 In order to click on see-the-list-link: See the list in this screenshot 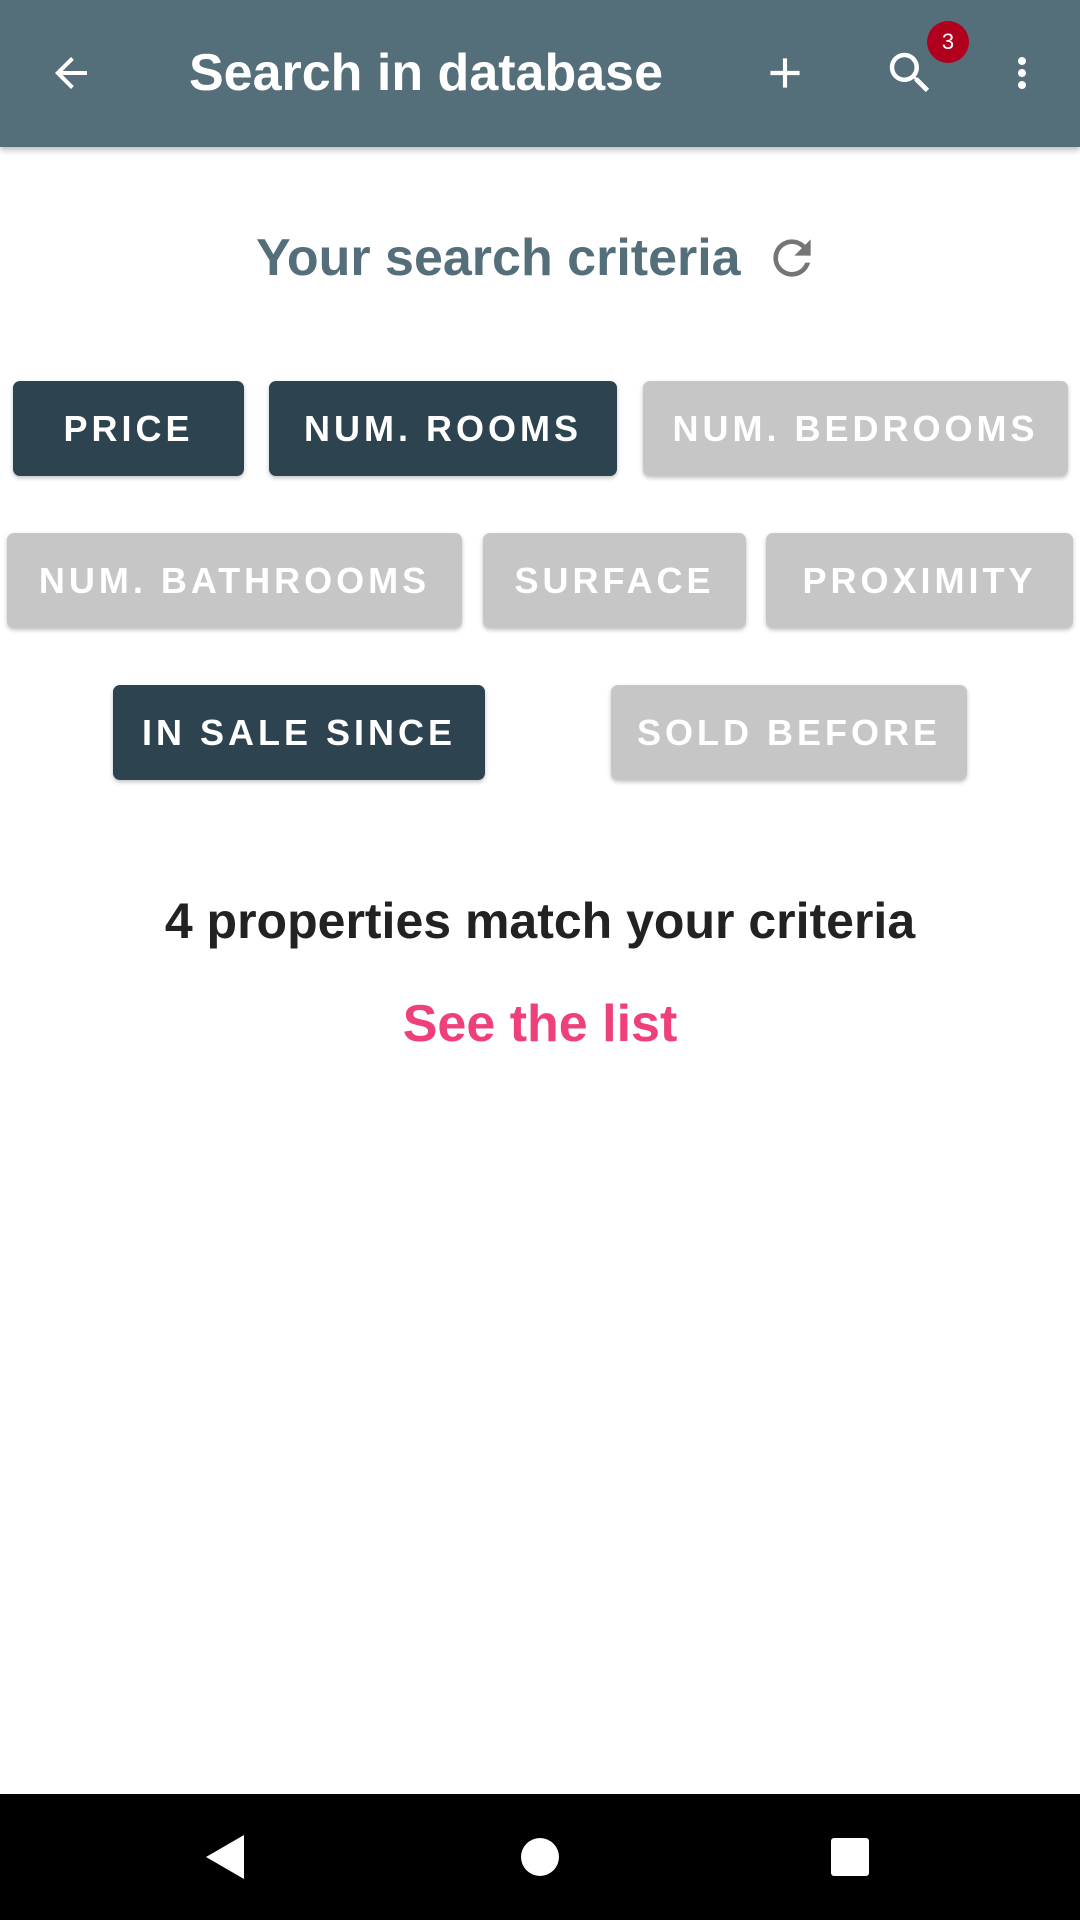, I will do `click(540, 1024)`.